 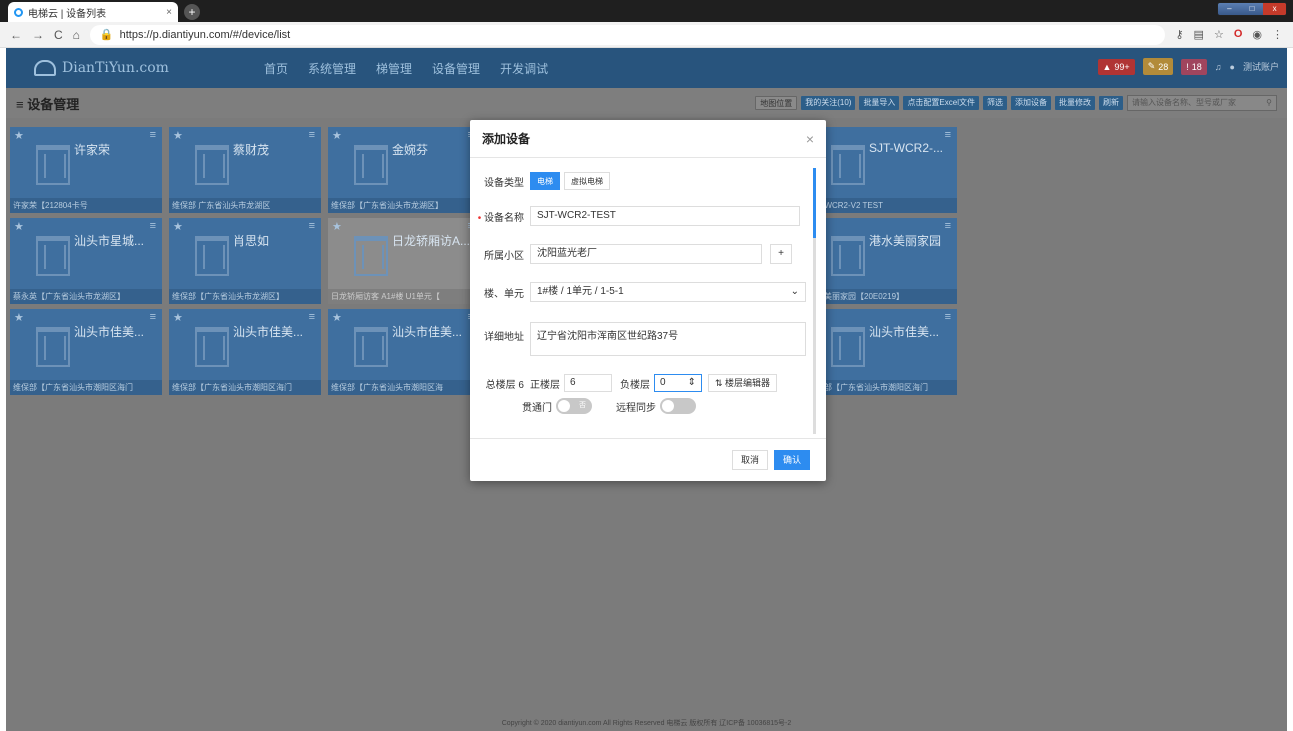 I want to click on logo: DianTiYun.com, so click(x=149, y=68).